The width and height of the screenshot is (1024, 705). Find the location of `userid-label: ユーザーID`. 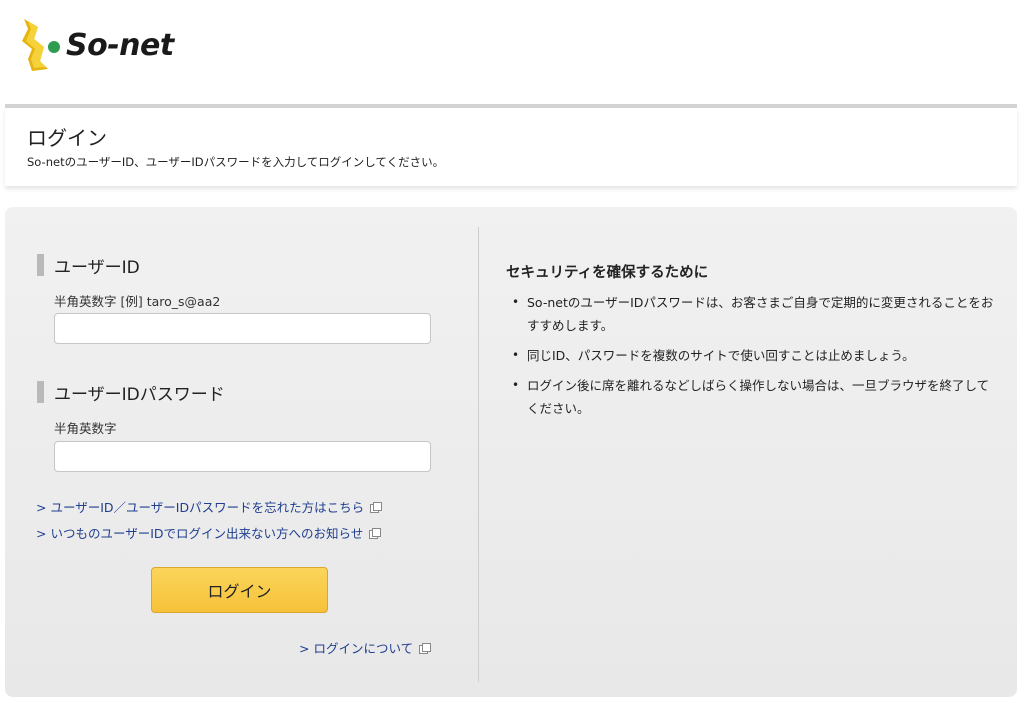

userid-label: ユーザーID is located at coordinates (97, 267).